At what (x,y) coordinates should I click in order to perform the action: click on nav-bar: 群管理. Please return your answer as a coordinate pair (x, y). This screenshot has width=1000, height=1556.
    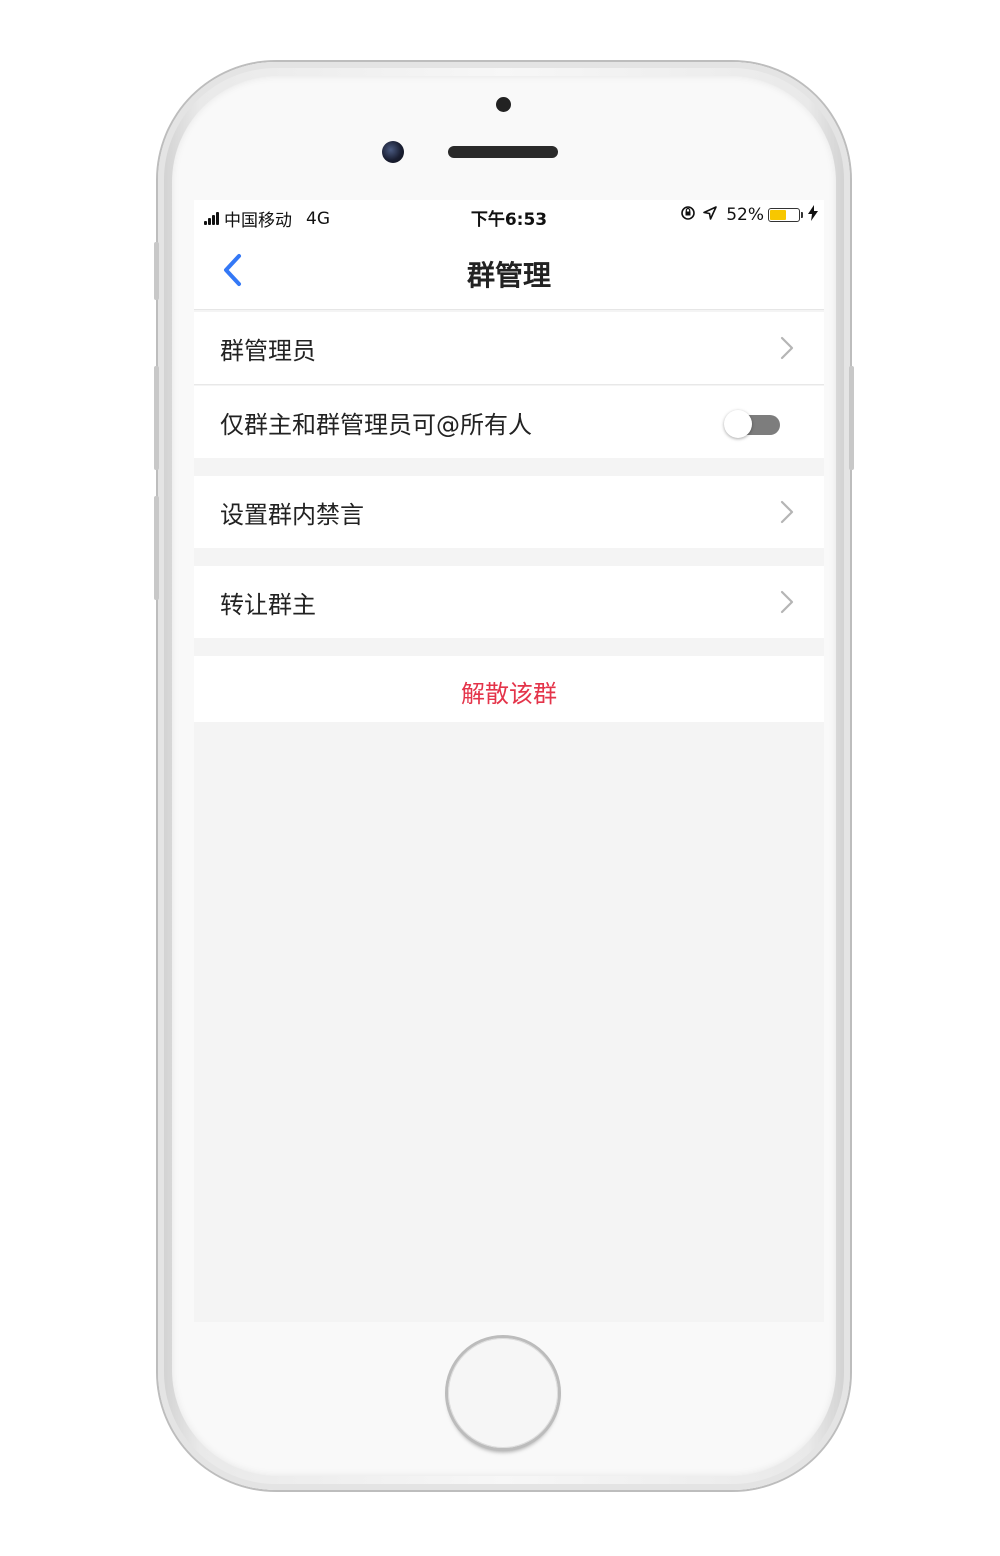
    Looking at the image, I should click on (509, 272).